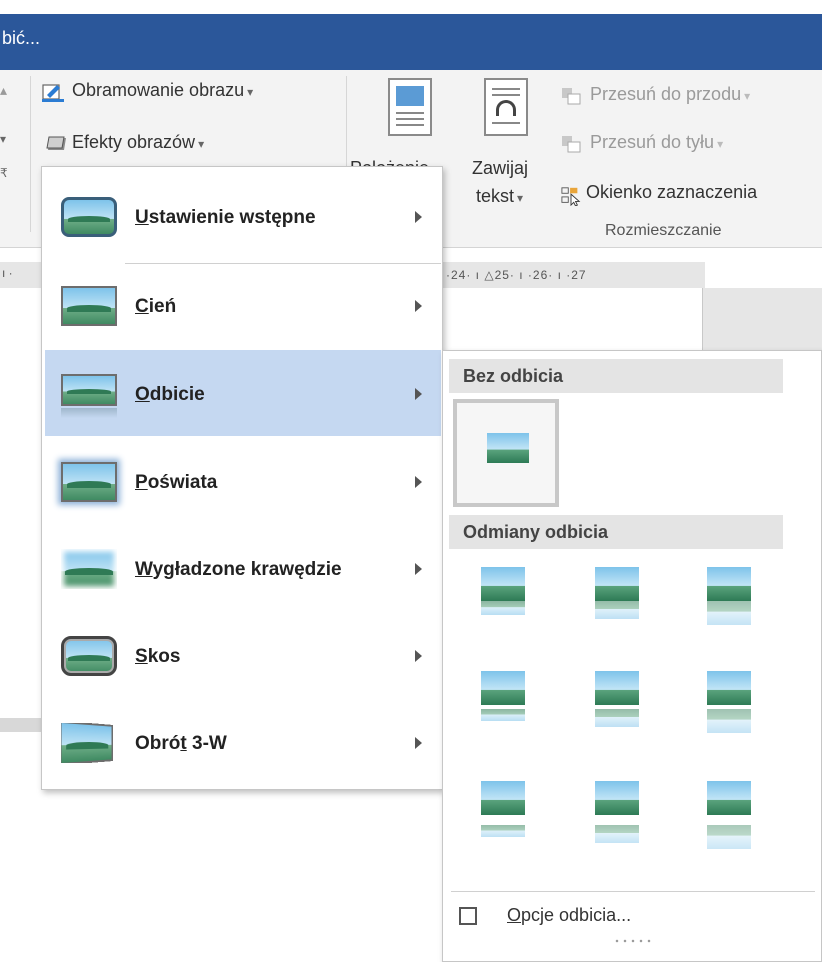 The width and height of the screenshot is (822, 962). Describe the element at coordinates (30, 154) in the screenshot. I see `ribbon-separator` at that location.